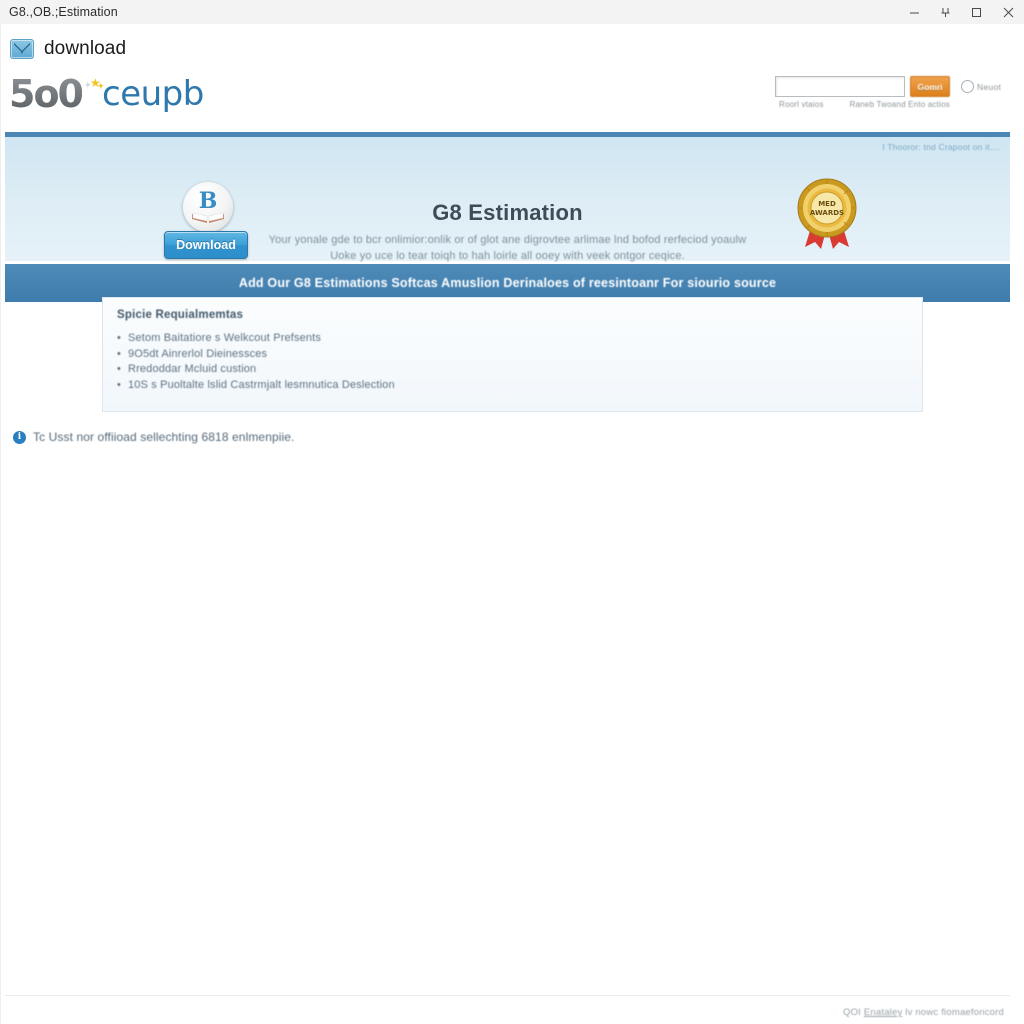  I want to click on logo-wordmark: ceupb, so click(153, 94).